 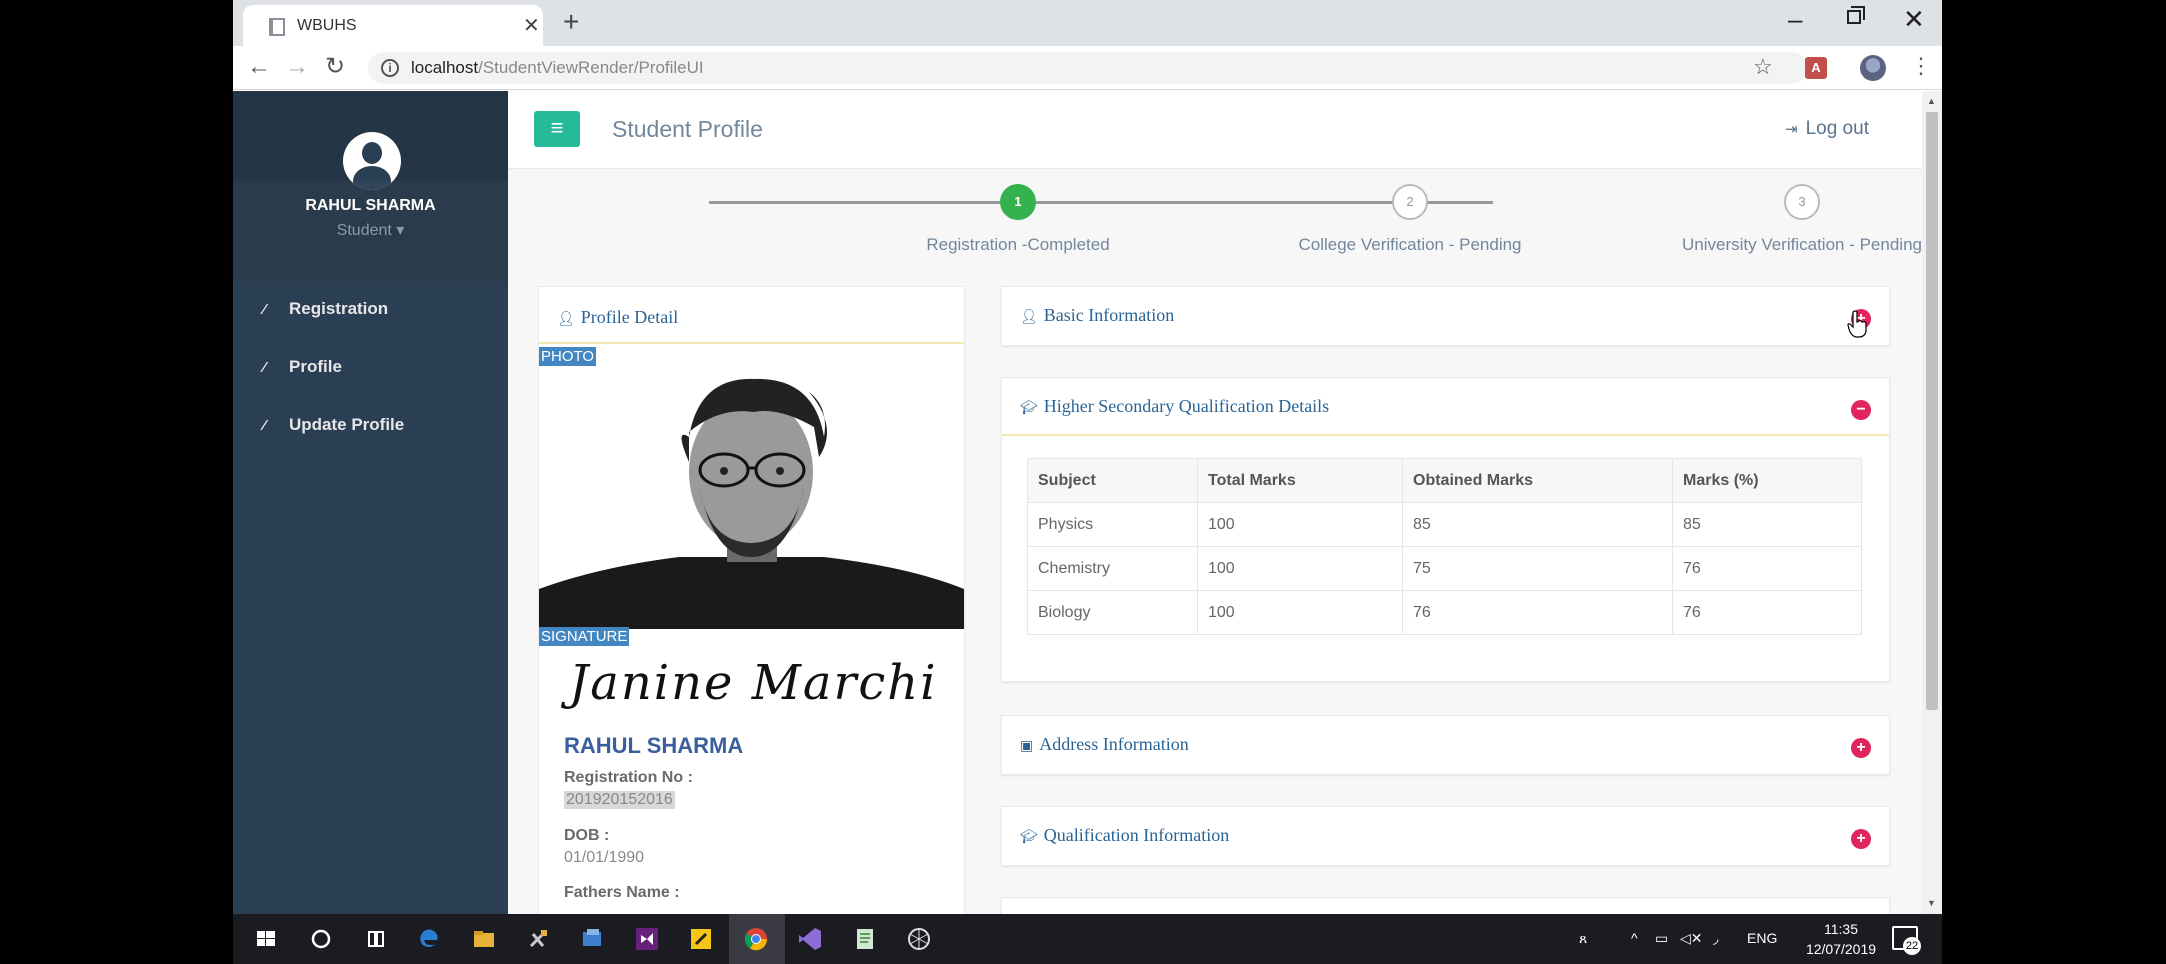 I want to click on fathers-name-label: Fathers Name :, so click(x=622, y=892).